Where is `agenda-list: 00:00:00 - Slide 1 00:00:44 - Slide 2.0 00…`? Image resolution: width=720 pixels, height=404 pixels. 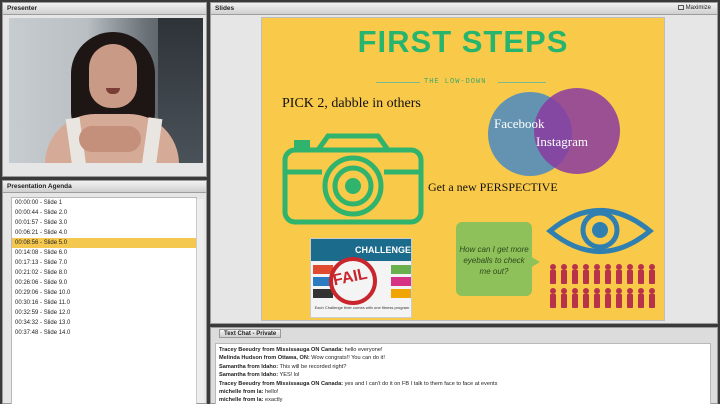
agenda-list: 00:00:00 - Slide 1 00:00:44 - Slide 2.0 00… is located at coordinates (104, 300).